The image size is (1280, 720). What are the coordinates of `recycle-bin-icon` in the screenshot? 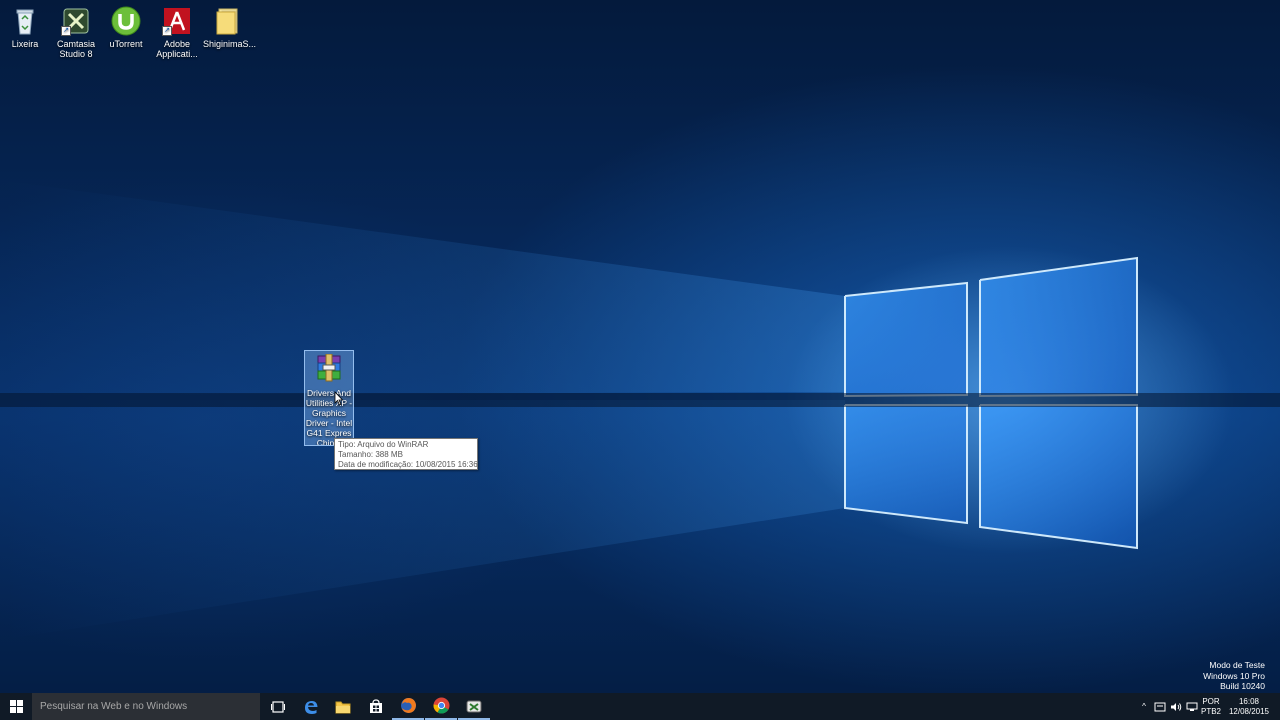 It's located at (25, 21).